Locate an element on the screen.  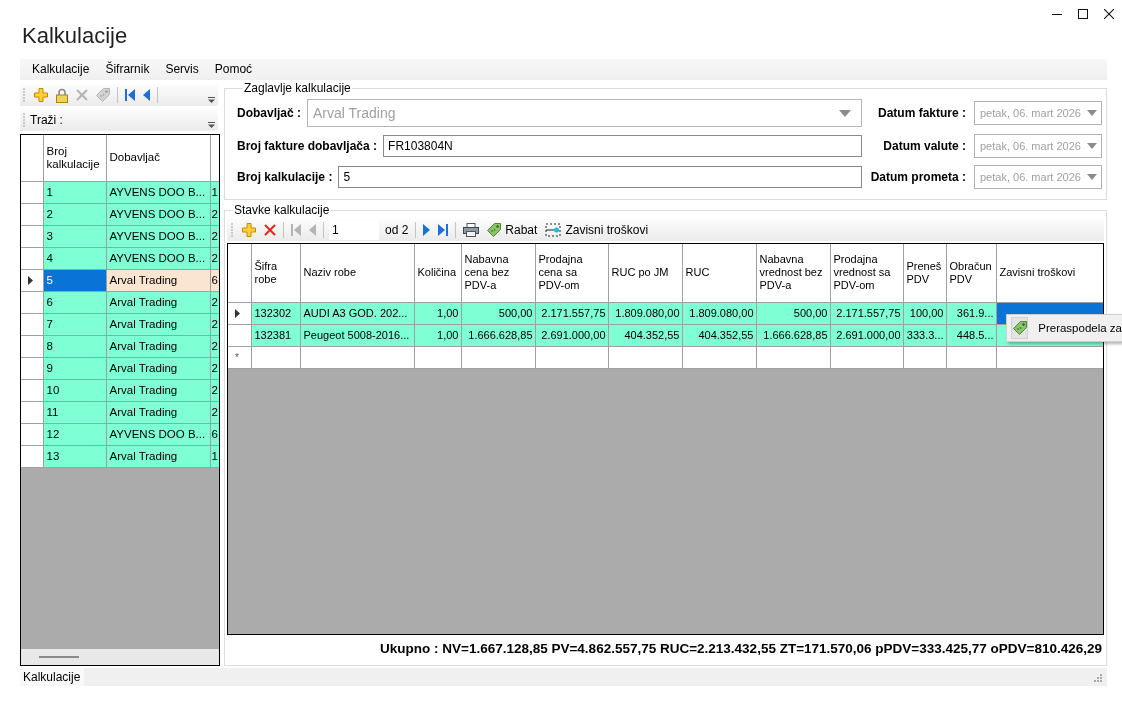
field-label: Datum prometa : is located at coordinates (918, 177).